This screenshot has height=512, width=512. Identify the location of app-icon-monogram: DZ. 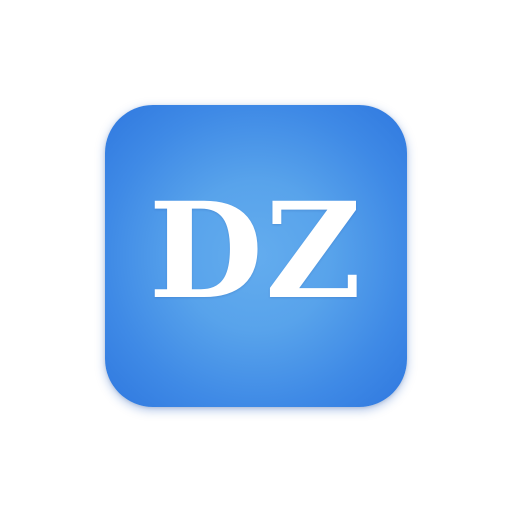
(256, 251).